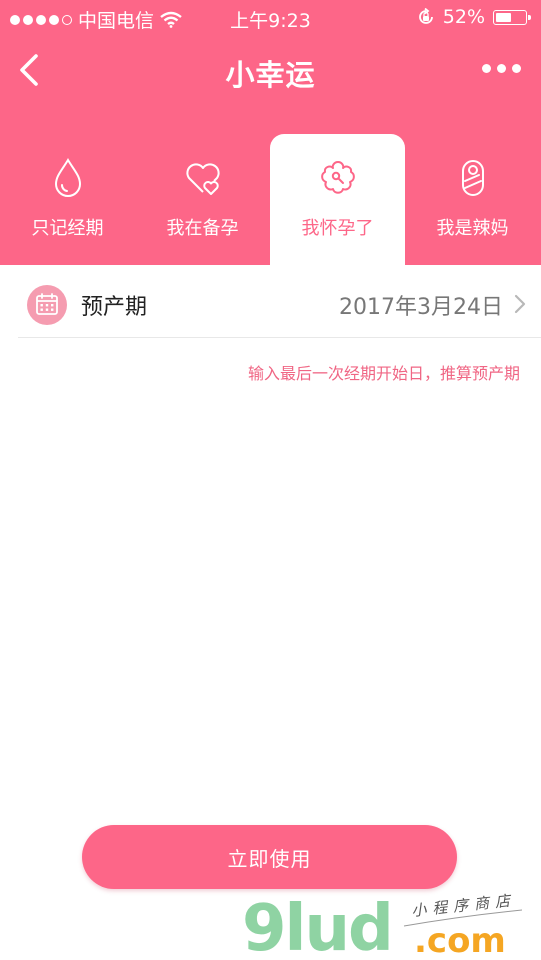 This screenshot has width=541, height=960. Describe the element at coordinates (47, 305) in the screenshot. I see `calendar-icon` at that location.